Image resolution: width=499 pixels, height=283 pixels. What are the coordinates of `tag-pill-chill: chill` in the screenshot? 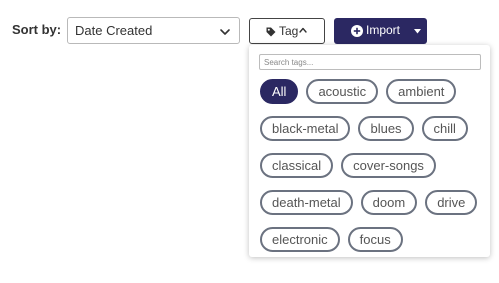 It's located at (444, 128).